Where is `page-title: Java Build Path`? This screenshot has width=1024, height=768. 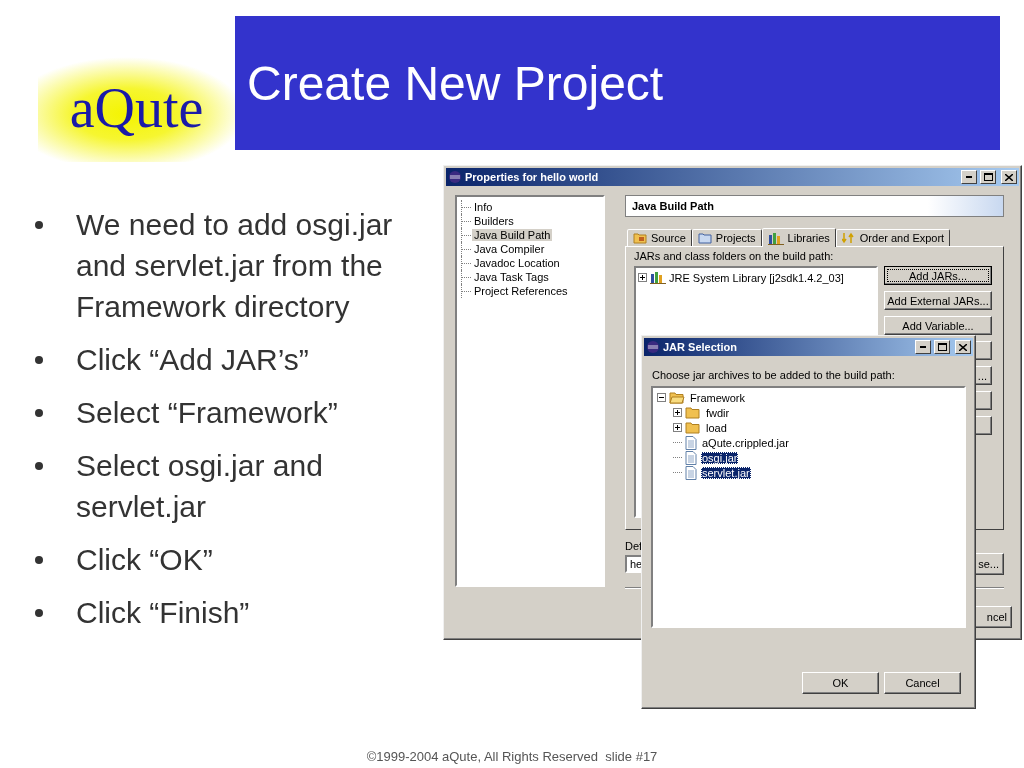
page-title: Java Build Path is located at coordinates (814, 206).